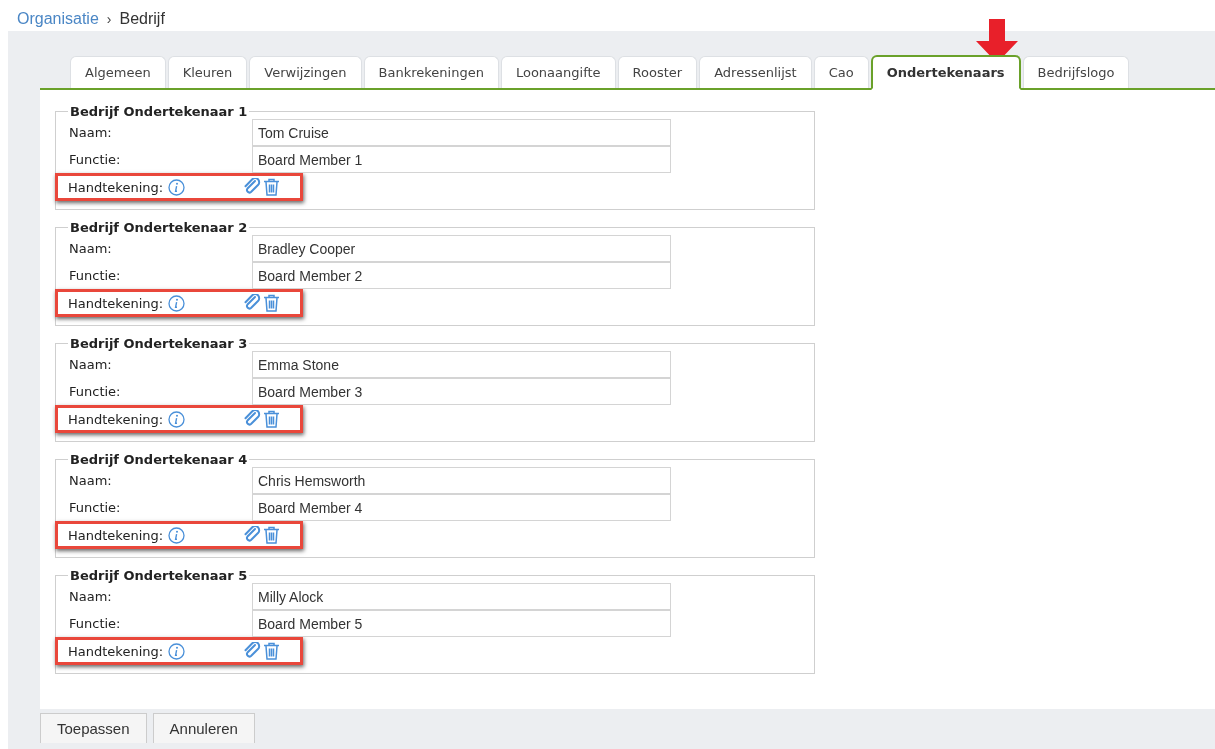 Image resolution: width=1215 pixels, height=749 pixels. What do you see at coordinates (159, 575) in the screenshot?
I see `fieldset-title: Bedrijf Ondertekenaar 5` at bounding box center [159, 575].